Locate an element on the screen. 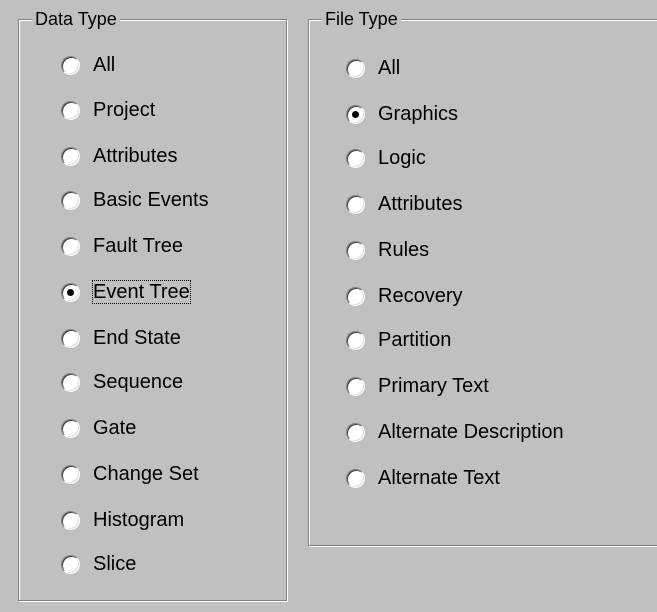 The width and height of the screenshot is (657, 612). radio-label: Project is located at coordinates (124, 110).